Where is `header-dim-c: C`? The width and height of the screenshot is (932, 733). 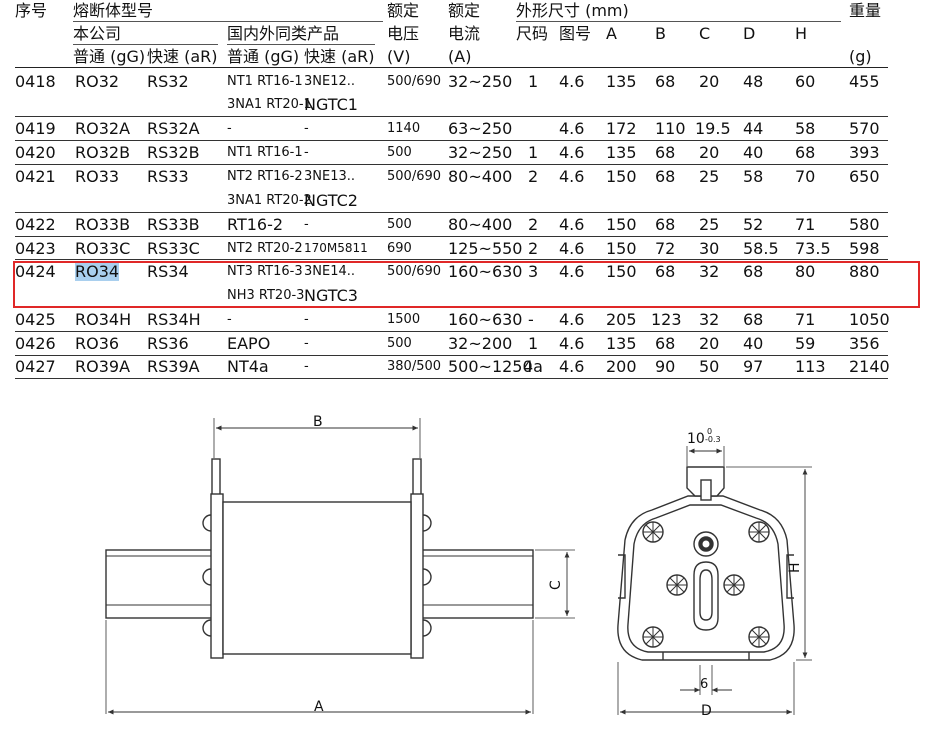 header-dim-c: C is located at coordinates (705, 33).